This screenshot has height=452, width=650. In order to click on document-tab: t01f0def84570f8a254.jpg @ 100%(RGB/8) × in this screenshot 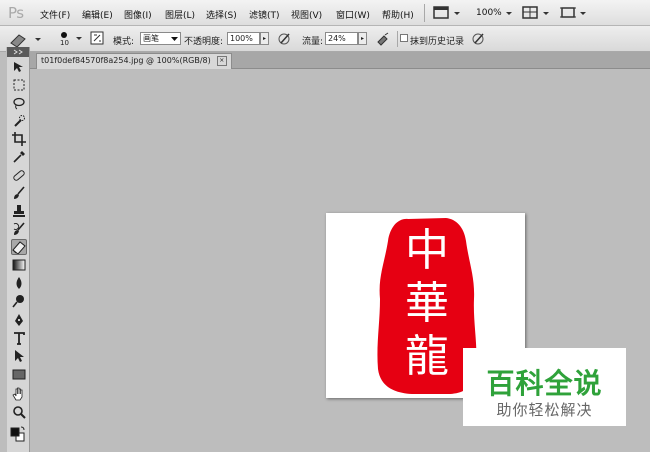, I will do `click(134, 61)`.